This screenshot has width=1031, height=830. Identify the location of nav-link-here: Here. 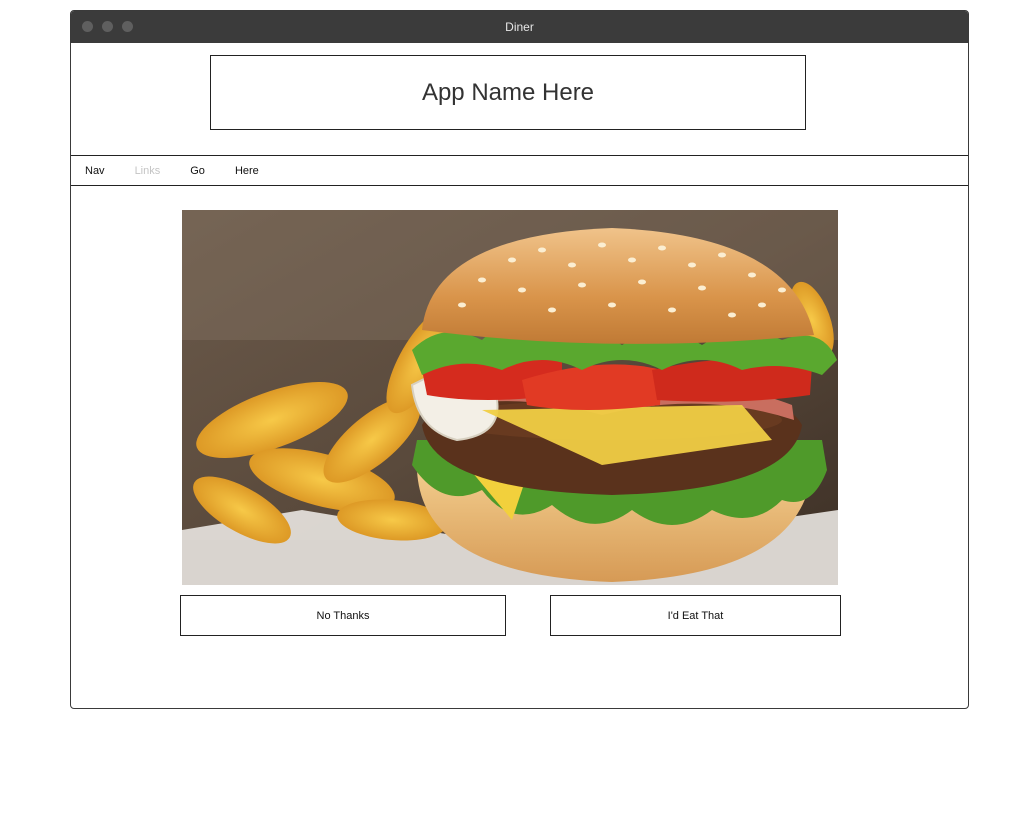
(247, 171).